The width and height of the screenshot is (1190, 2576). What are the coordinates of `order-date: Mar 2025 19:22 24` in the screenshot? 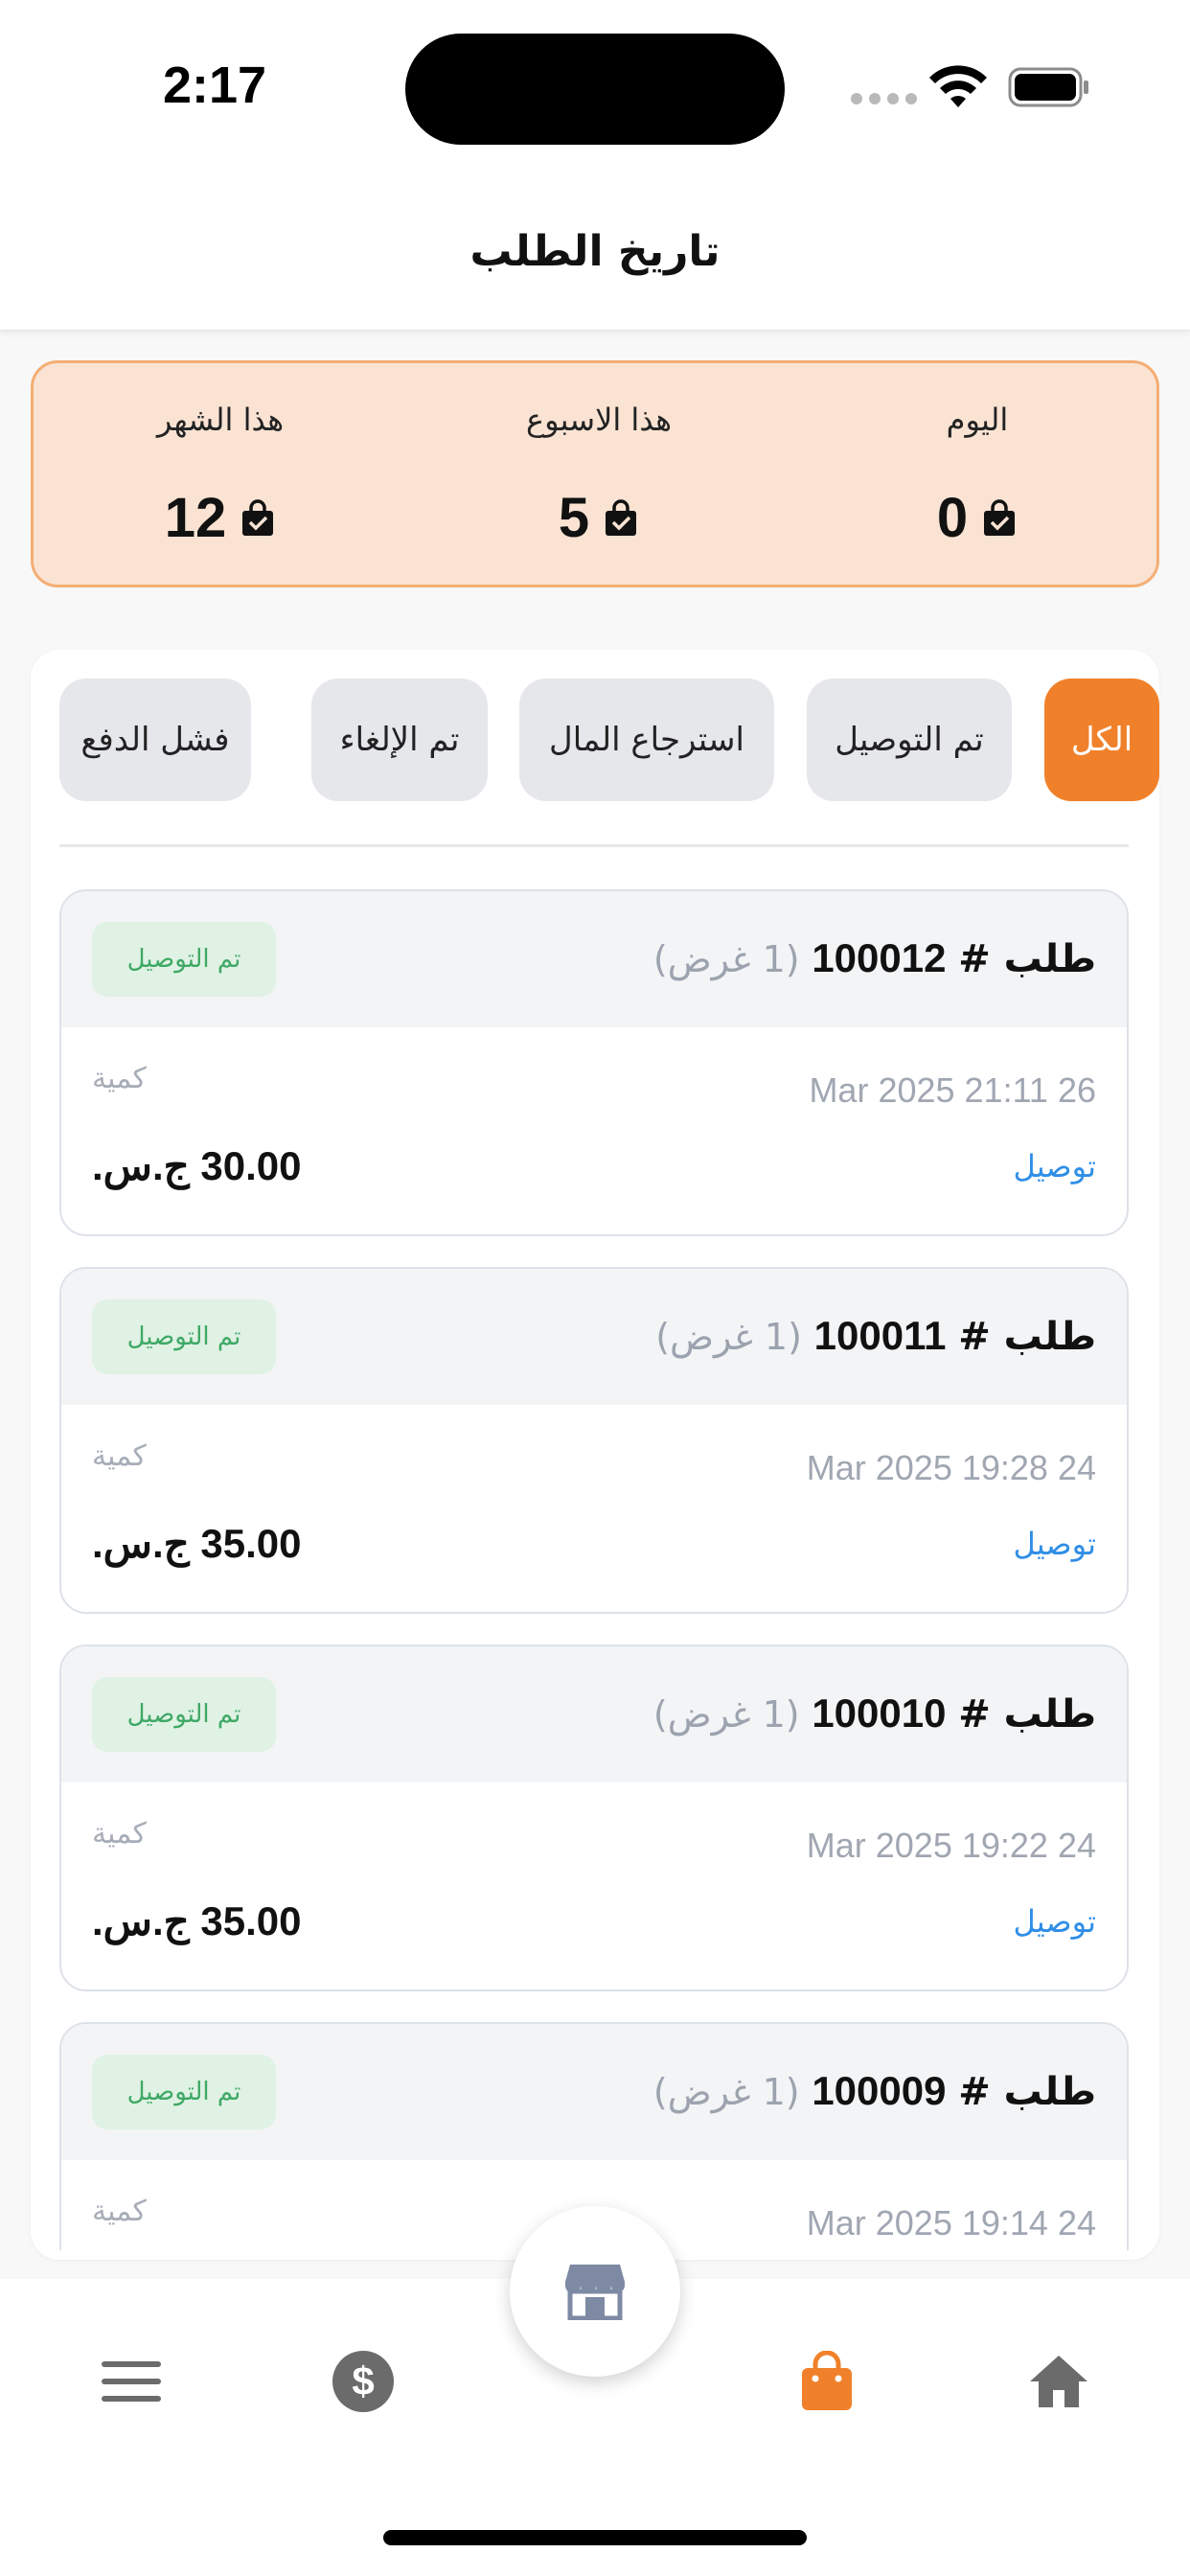 It's located at (951, 1845).